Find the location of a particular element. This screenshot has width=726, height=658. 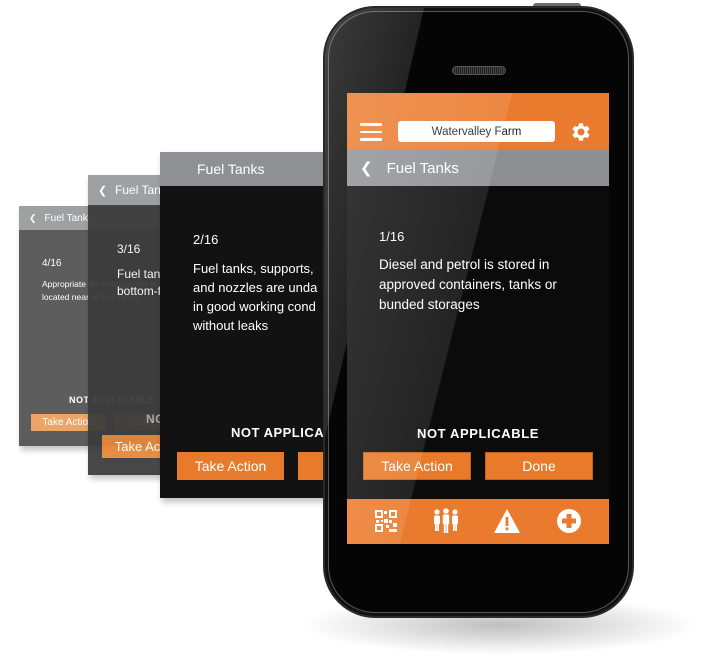

not-applicable-button: NOT APPLICABLE is located at coordinates (478, 433).